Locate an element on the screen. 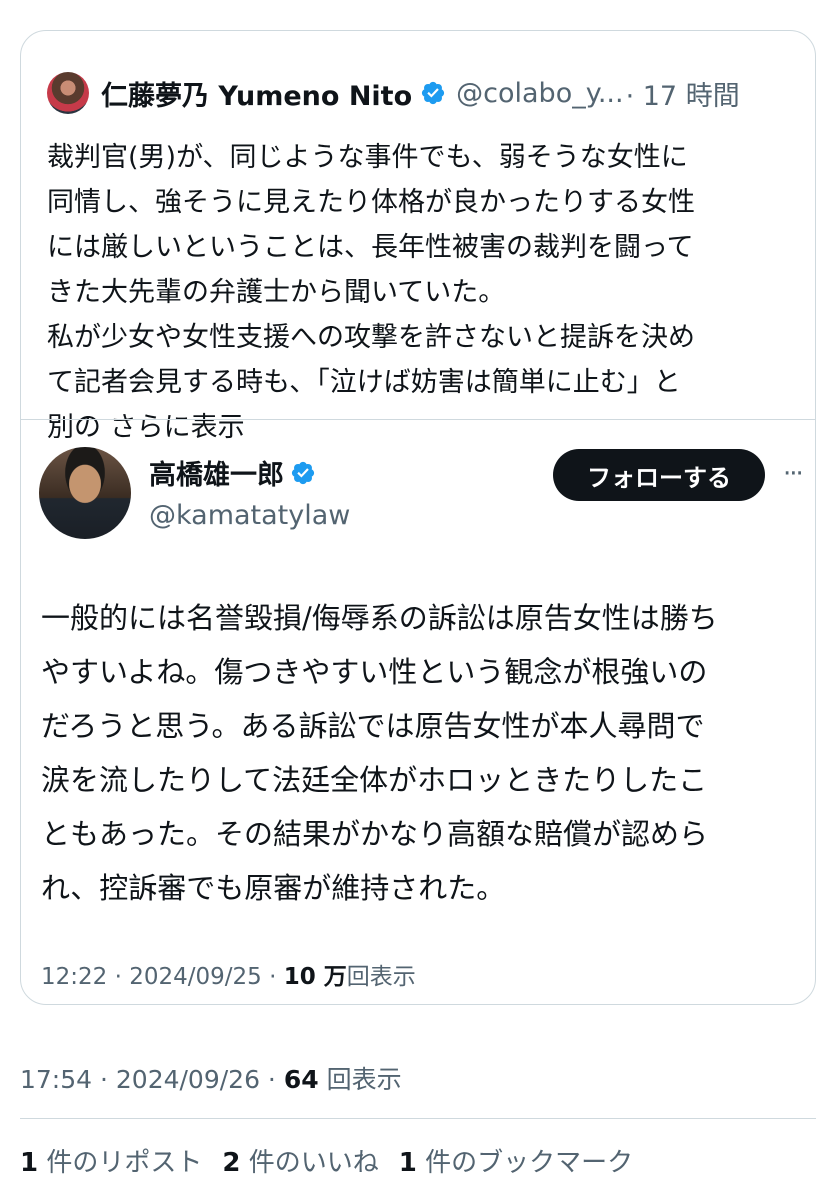 Image resolution: width=835 pixels, height=1200 pixels. embedded-author-name-row: 高橋雄一郎 is located at coordinates (249, 472).